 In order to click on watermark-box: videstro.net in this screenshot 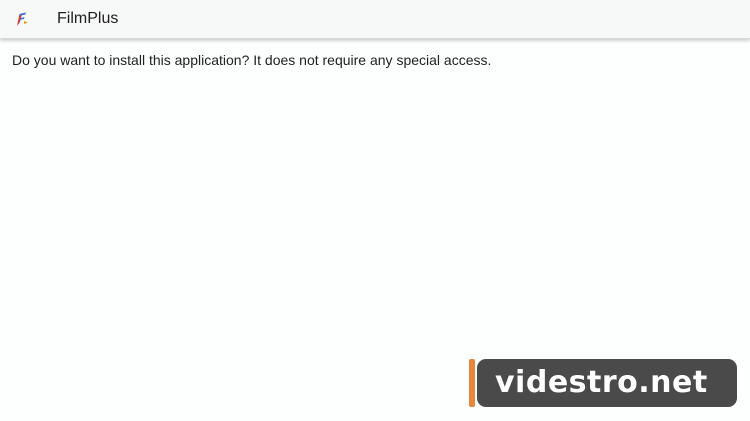, I will do `click(607, 383)`.